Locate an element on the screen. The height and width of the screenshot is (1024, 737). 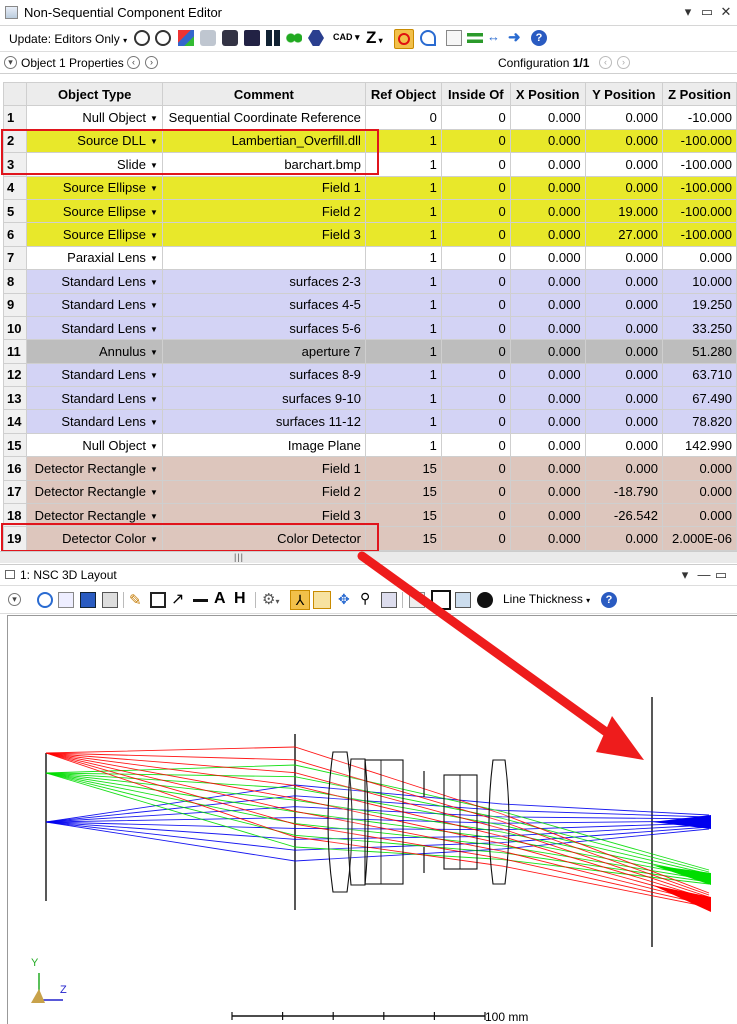
col-header-ref-object: Ref Object is located at coordinates (403, 94).